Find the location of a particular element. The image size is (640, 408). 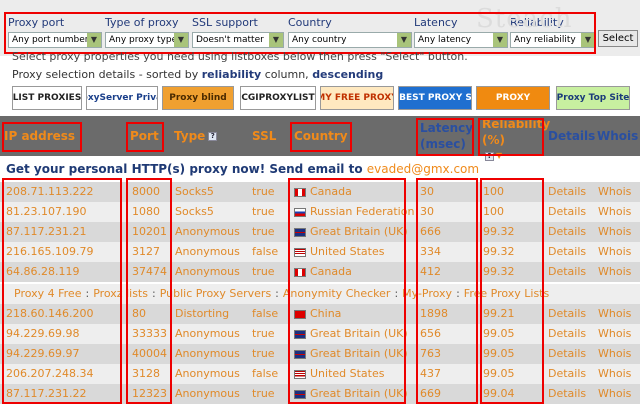

highlight-port-header is located at coordinates (145, 137).